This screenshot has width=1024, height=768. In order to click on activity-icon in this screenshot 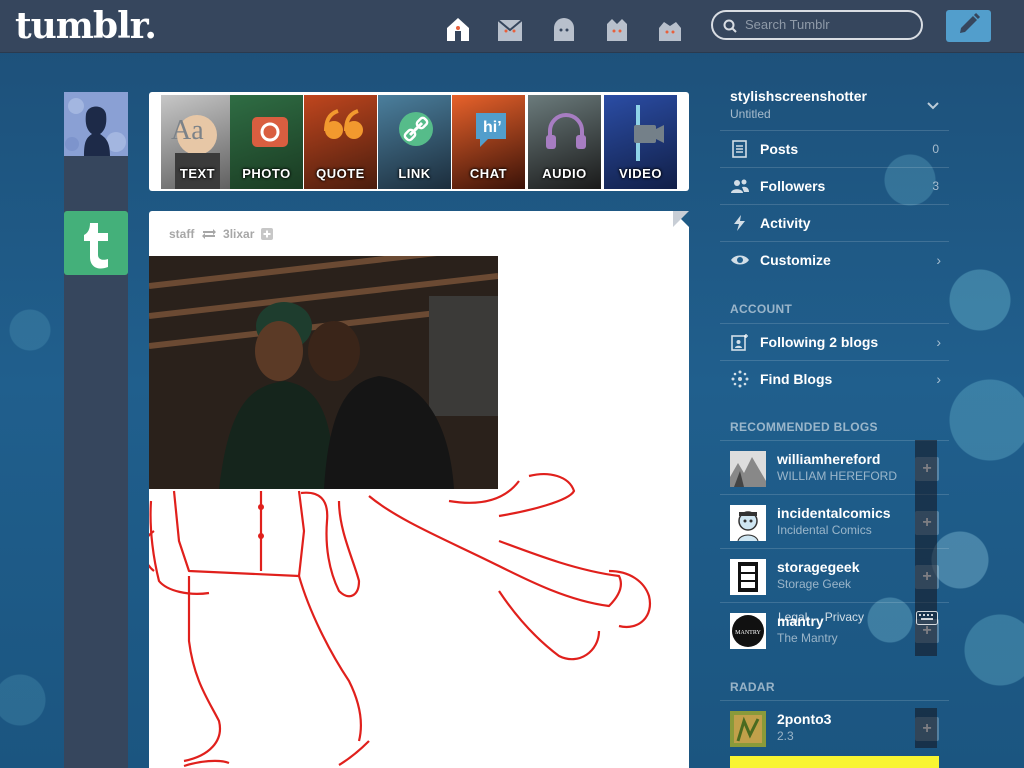, I will do `click(617, 29)`.